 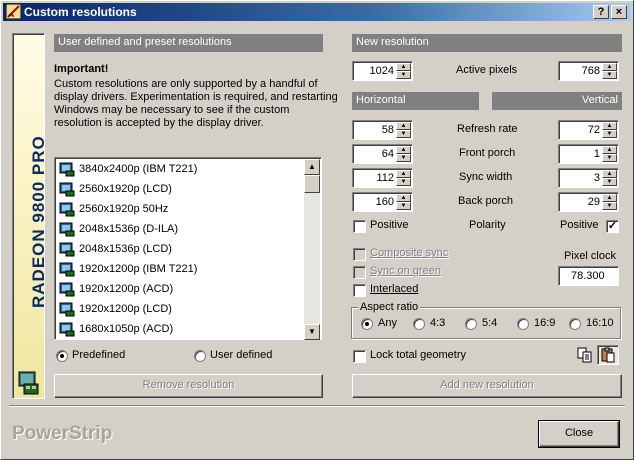 I want to click on paste-icon, so click(x=608, y=355).